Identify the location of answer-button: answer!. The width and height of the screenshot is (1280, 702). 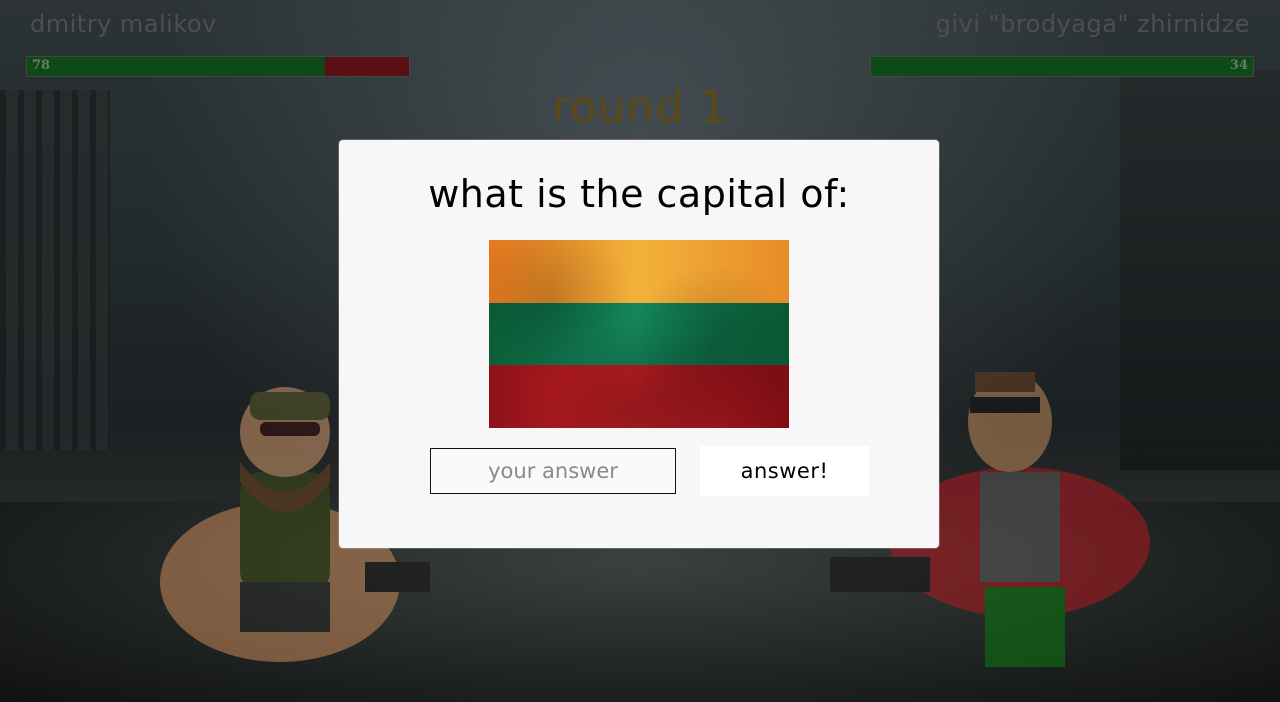
(784, 471).